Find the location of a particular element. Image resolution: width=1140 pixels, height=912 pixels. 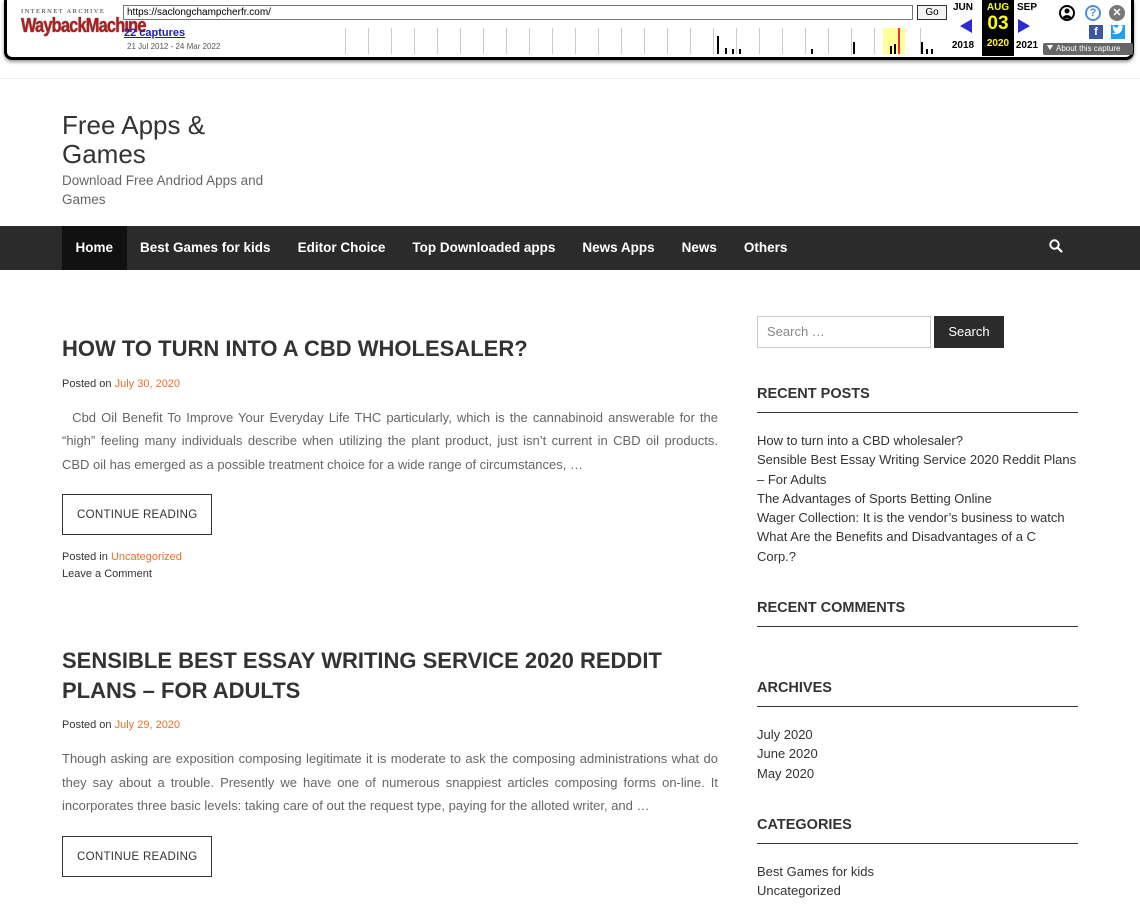

post-date-link: July 29, 2020 is located at coordinates (147, 725).